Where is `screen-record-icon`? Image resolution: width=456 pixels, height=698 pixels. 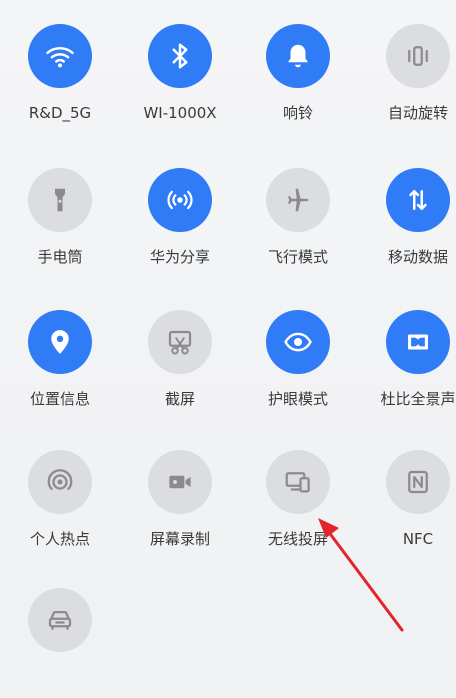 screen-record-icon is located at coordinates (180, 482).